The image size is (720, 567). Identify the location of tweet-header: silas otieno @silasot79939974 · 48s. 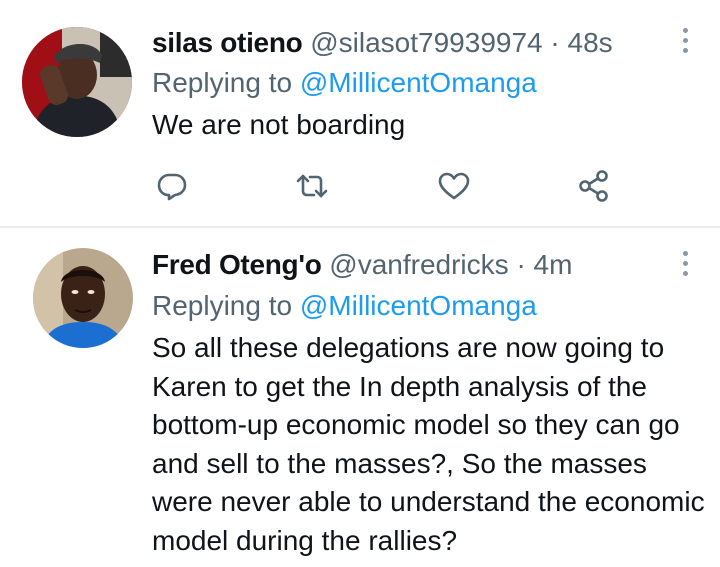
(382, 43).